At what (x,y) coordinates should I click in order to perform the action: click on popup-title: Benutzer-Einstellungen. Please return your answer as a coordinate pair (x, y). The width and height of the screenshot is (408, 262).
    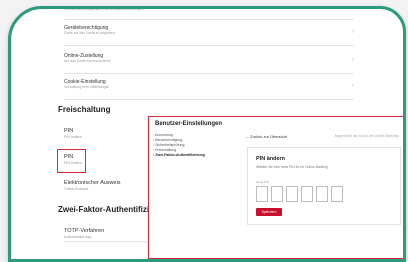
    Looking at the image, I should click on (189, 124).